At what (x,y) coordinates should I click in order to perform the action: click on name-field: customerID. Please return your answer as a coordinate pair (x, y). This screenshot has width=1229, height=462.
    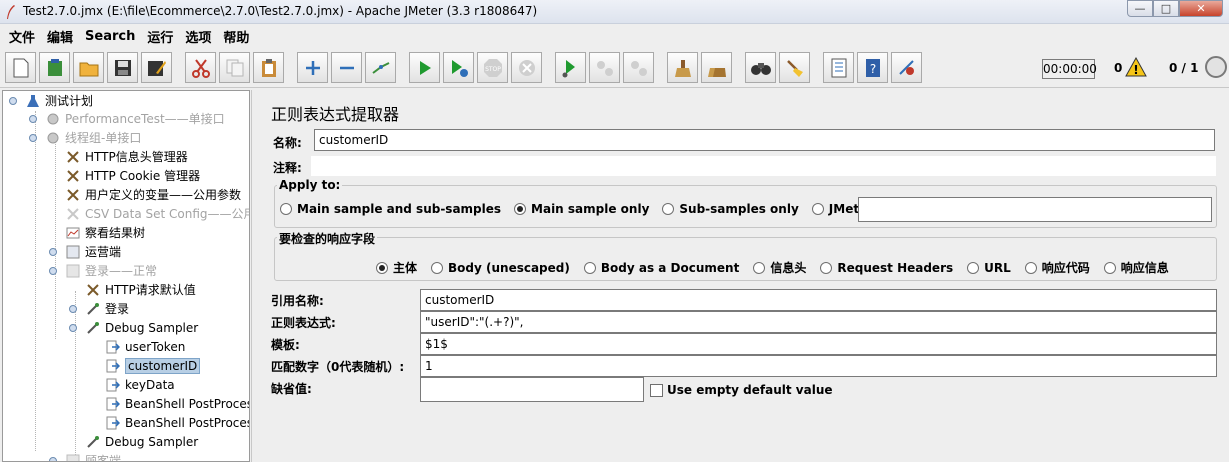
    Looking at the image, I should click on (764, 140).